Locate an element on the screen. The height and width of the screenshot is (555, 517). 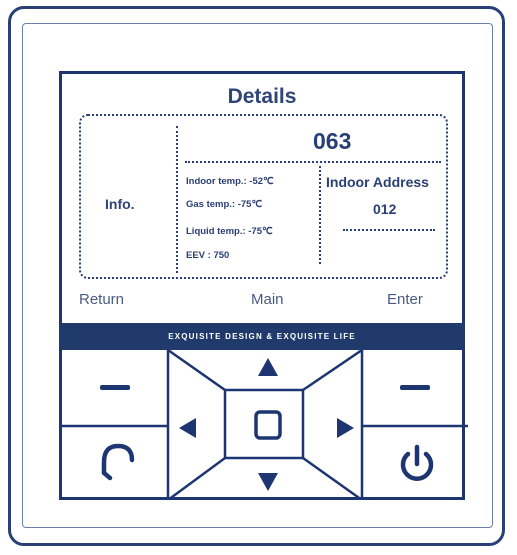
screen-title: Details is located at coordinates (262, 96).